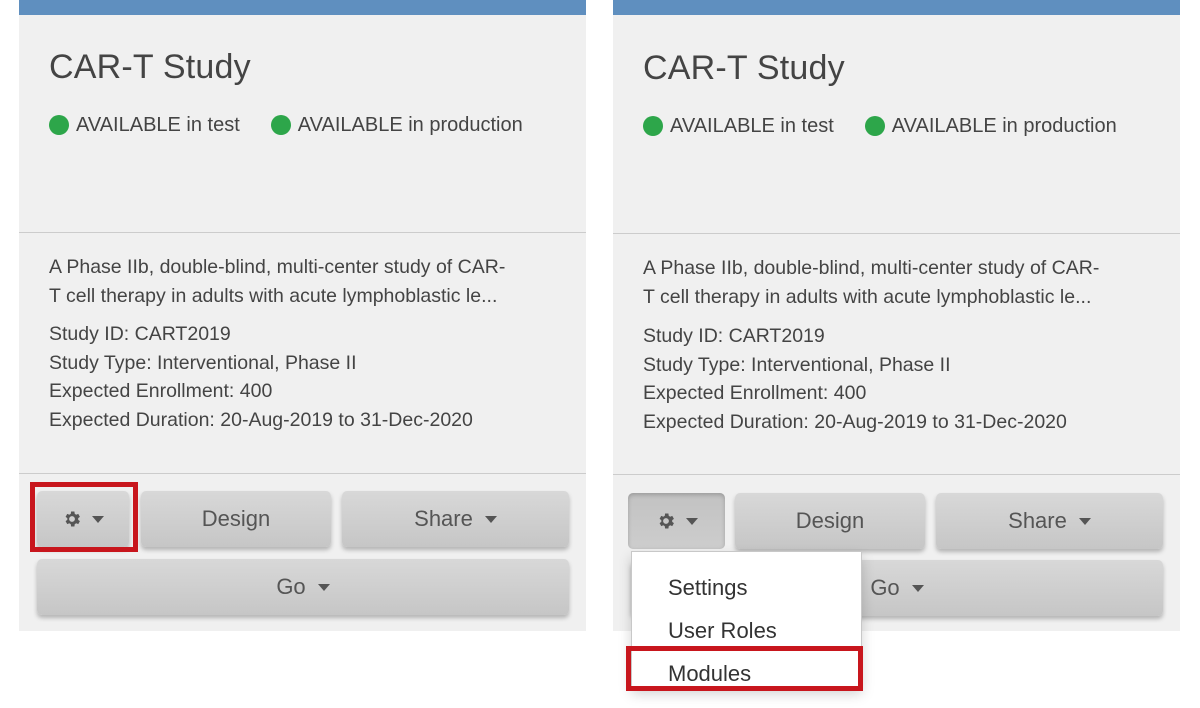  Describe the element at coordinates (708, 588) in the screenshot. I see `menu-item-settings: Settings` at that location.